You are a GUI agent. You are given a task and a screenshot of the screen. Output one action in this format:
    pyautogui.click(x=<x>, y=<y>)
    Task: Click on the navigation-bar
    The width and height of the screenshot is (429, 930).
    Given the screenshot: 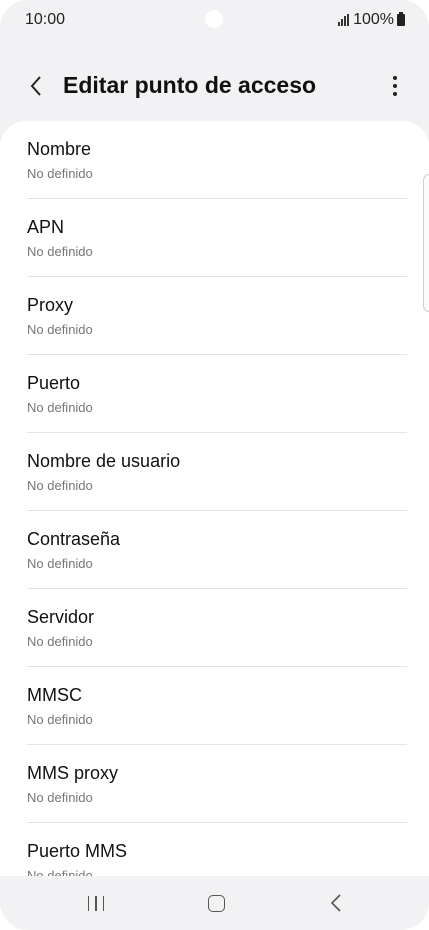 What is the action you would take?
    pyautogui.click(x=214, y=903)
    